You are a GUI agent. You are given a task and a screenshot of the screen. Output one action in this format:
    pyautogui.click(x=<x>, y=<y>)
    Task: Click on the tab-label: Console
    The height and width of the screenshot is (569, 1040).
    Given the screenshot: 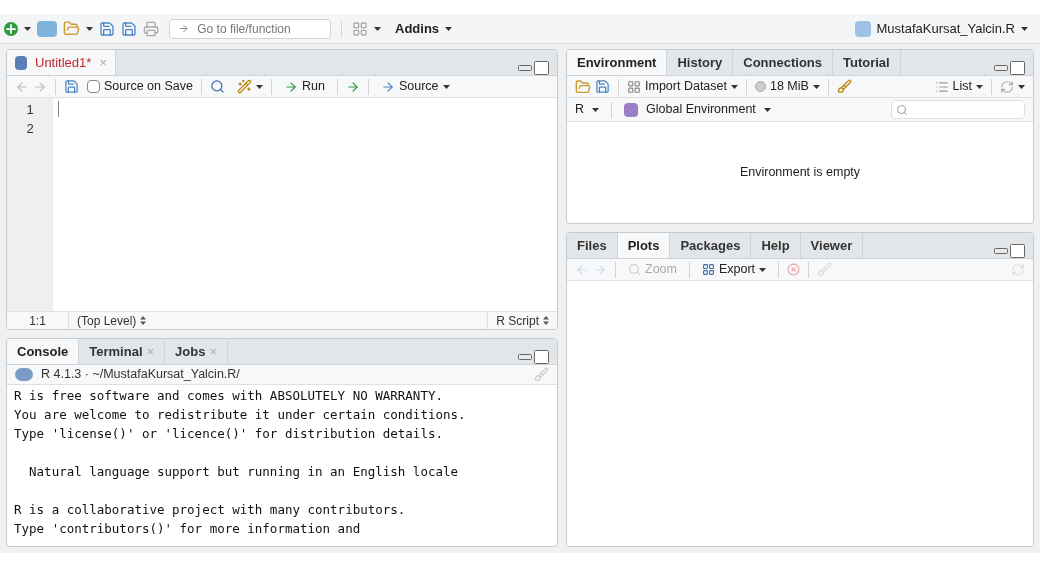 What is the action you would take?
    pyautogui.click(x=43, y=351)
    